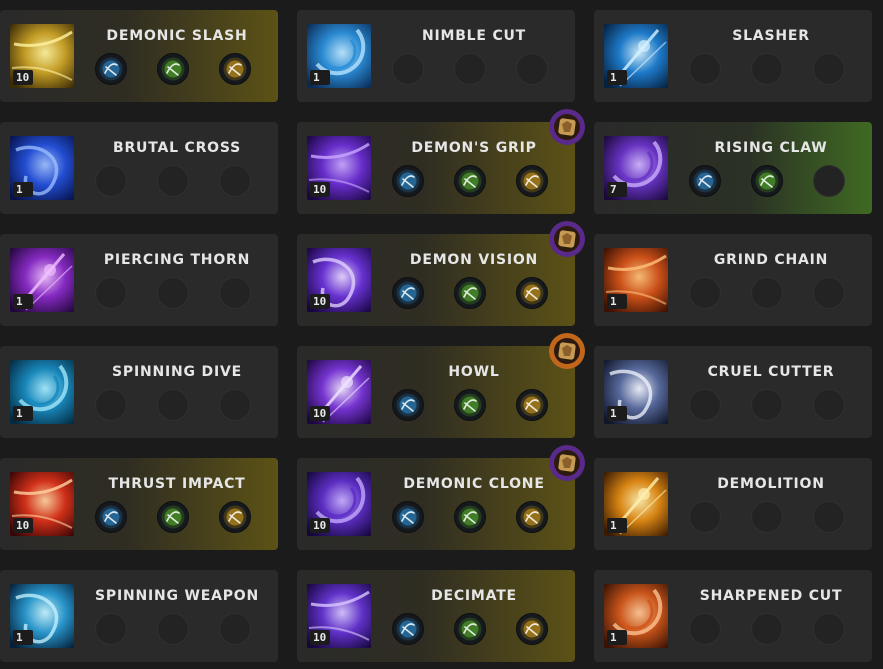 This screenshot has width=883, height=669. Describe the element at coordinates (441, 497) in the screenshot. I see `skill-card: 10 DEMONIC CLONE` at that location.